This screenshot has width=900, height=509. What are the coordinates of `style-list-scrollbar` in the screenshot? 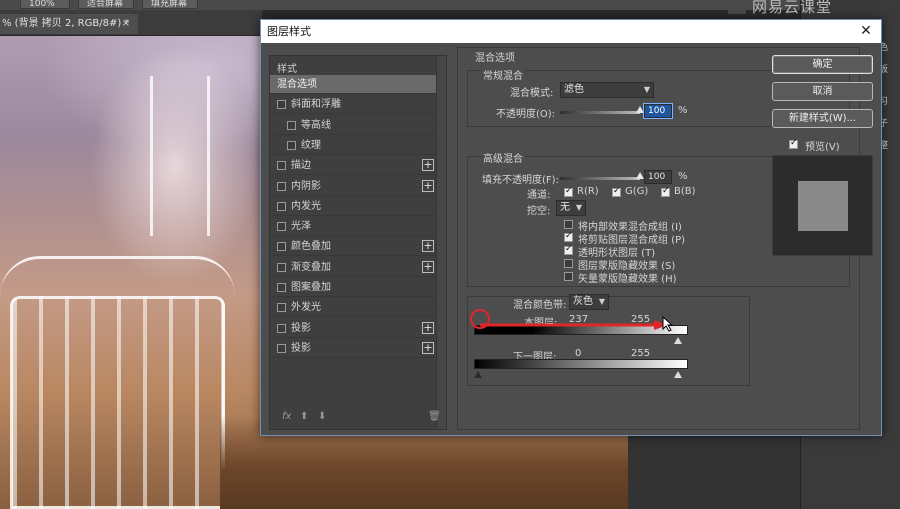 It's located at (441, 242).